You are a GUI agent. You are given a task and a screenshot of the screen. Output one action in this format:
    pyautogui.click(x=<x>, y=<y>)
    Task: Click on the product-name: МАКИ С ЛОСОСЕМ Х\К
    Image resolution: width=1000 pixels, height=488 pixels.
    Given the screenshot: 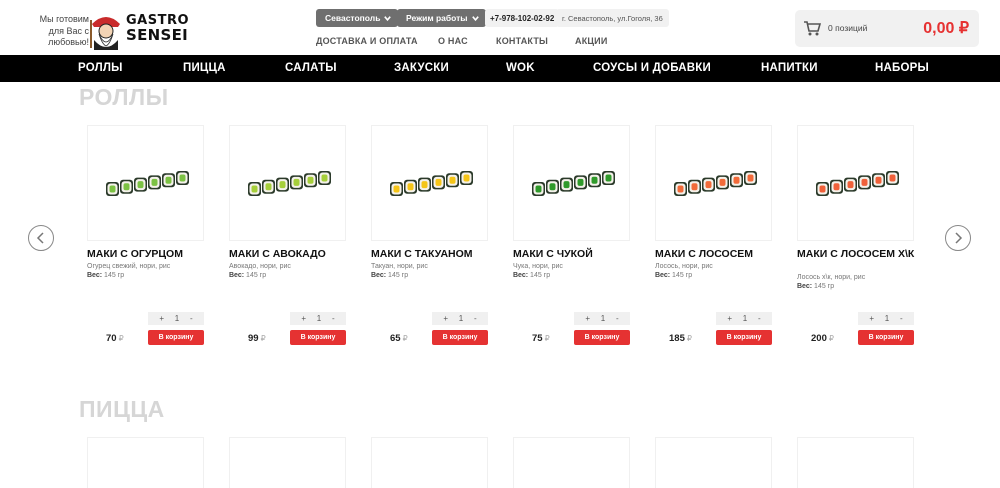 What is the action you would take?
    pyautogui.click(x=856, y=254)
    